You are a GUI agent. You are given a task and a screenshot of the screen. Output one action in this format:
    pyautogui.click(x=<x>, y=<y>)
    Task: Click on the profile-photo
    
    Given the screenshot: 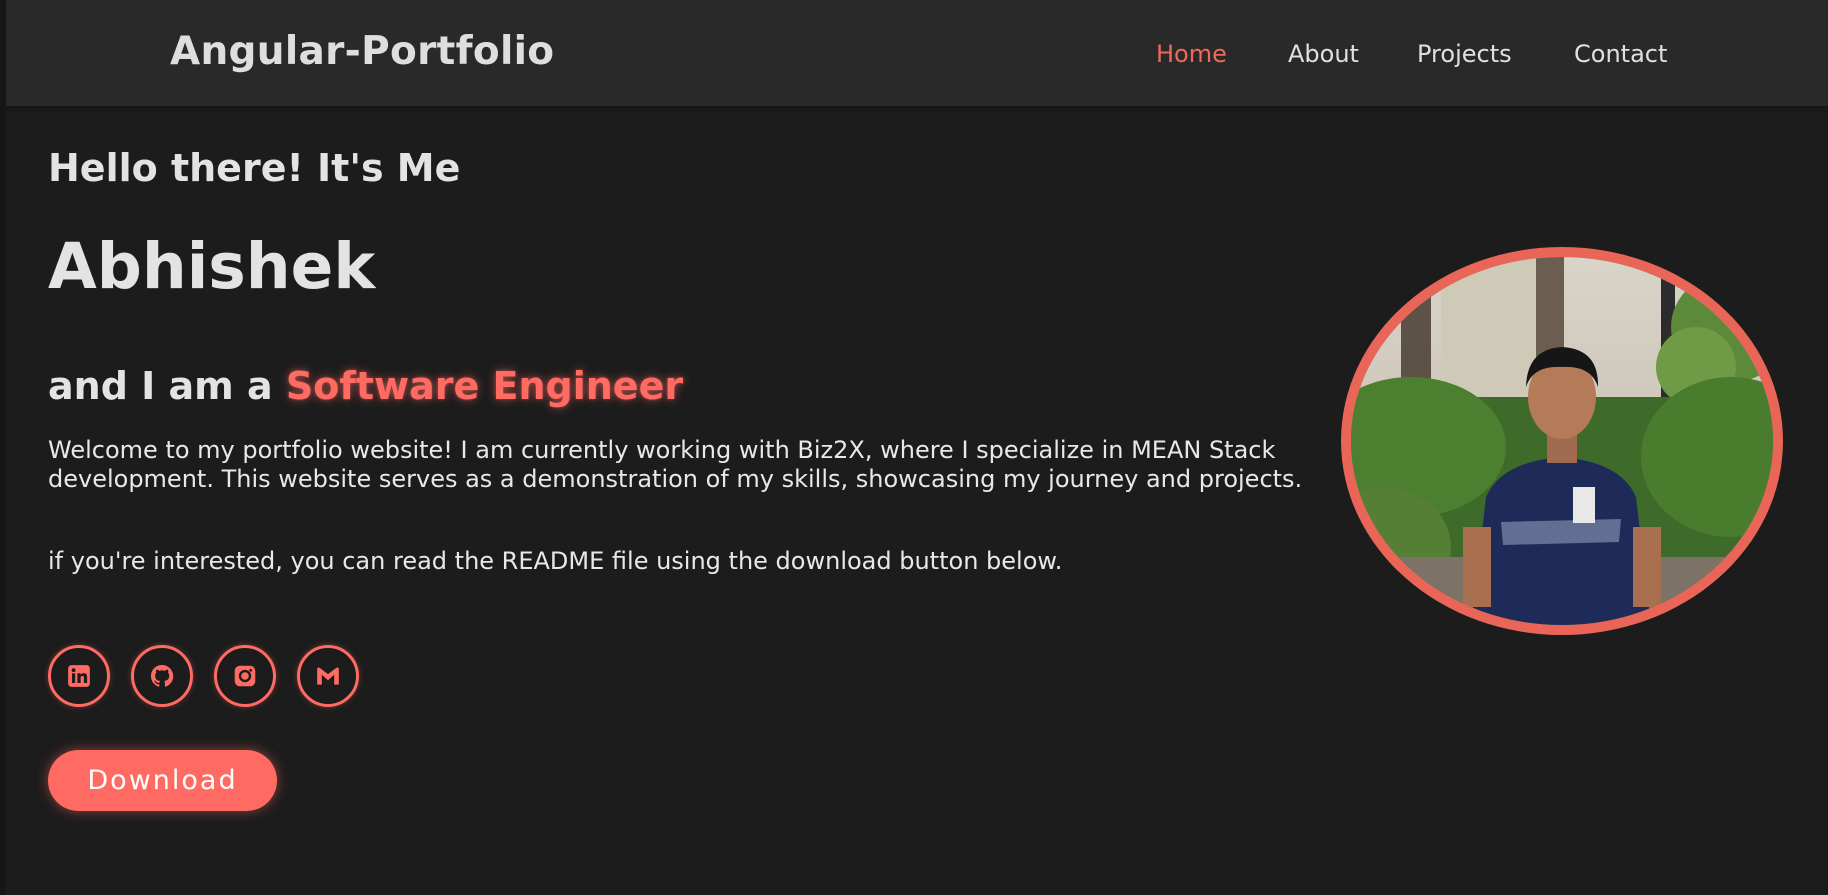 What is the action you would take?
    pyautogui.click(x=1562, y=441)
    